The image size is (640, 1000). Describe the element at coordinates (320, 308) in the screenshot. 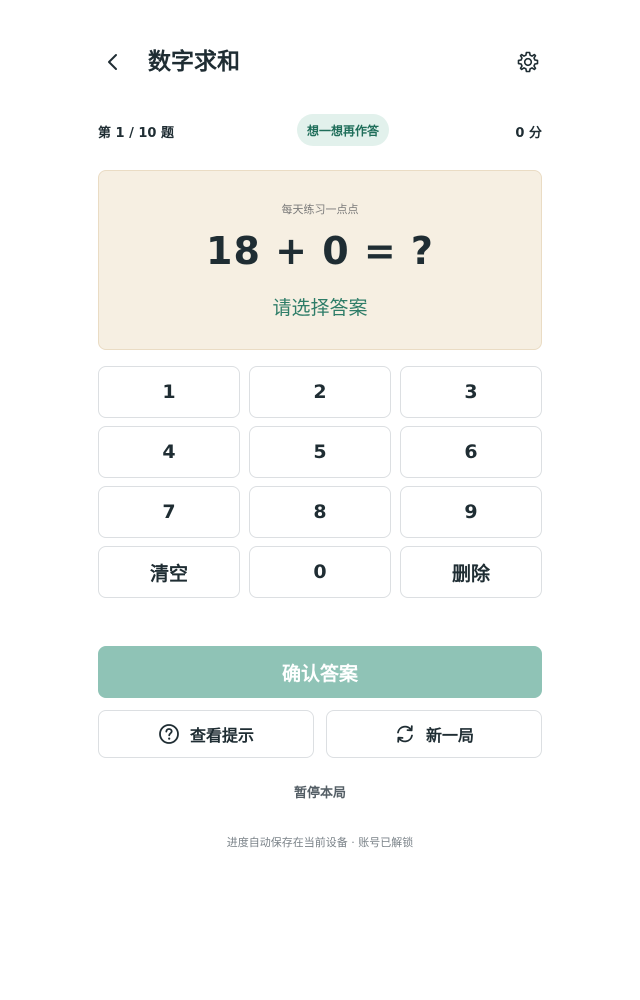

I see `answer-prompt: 请选择答案` at that location.